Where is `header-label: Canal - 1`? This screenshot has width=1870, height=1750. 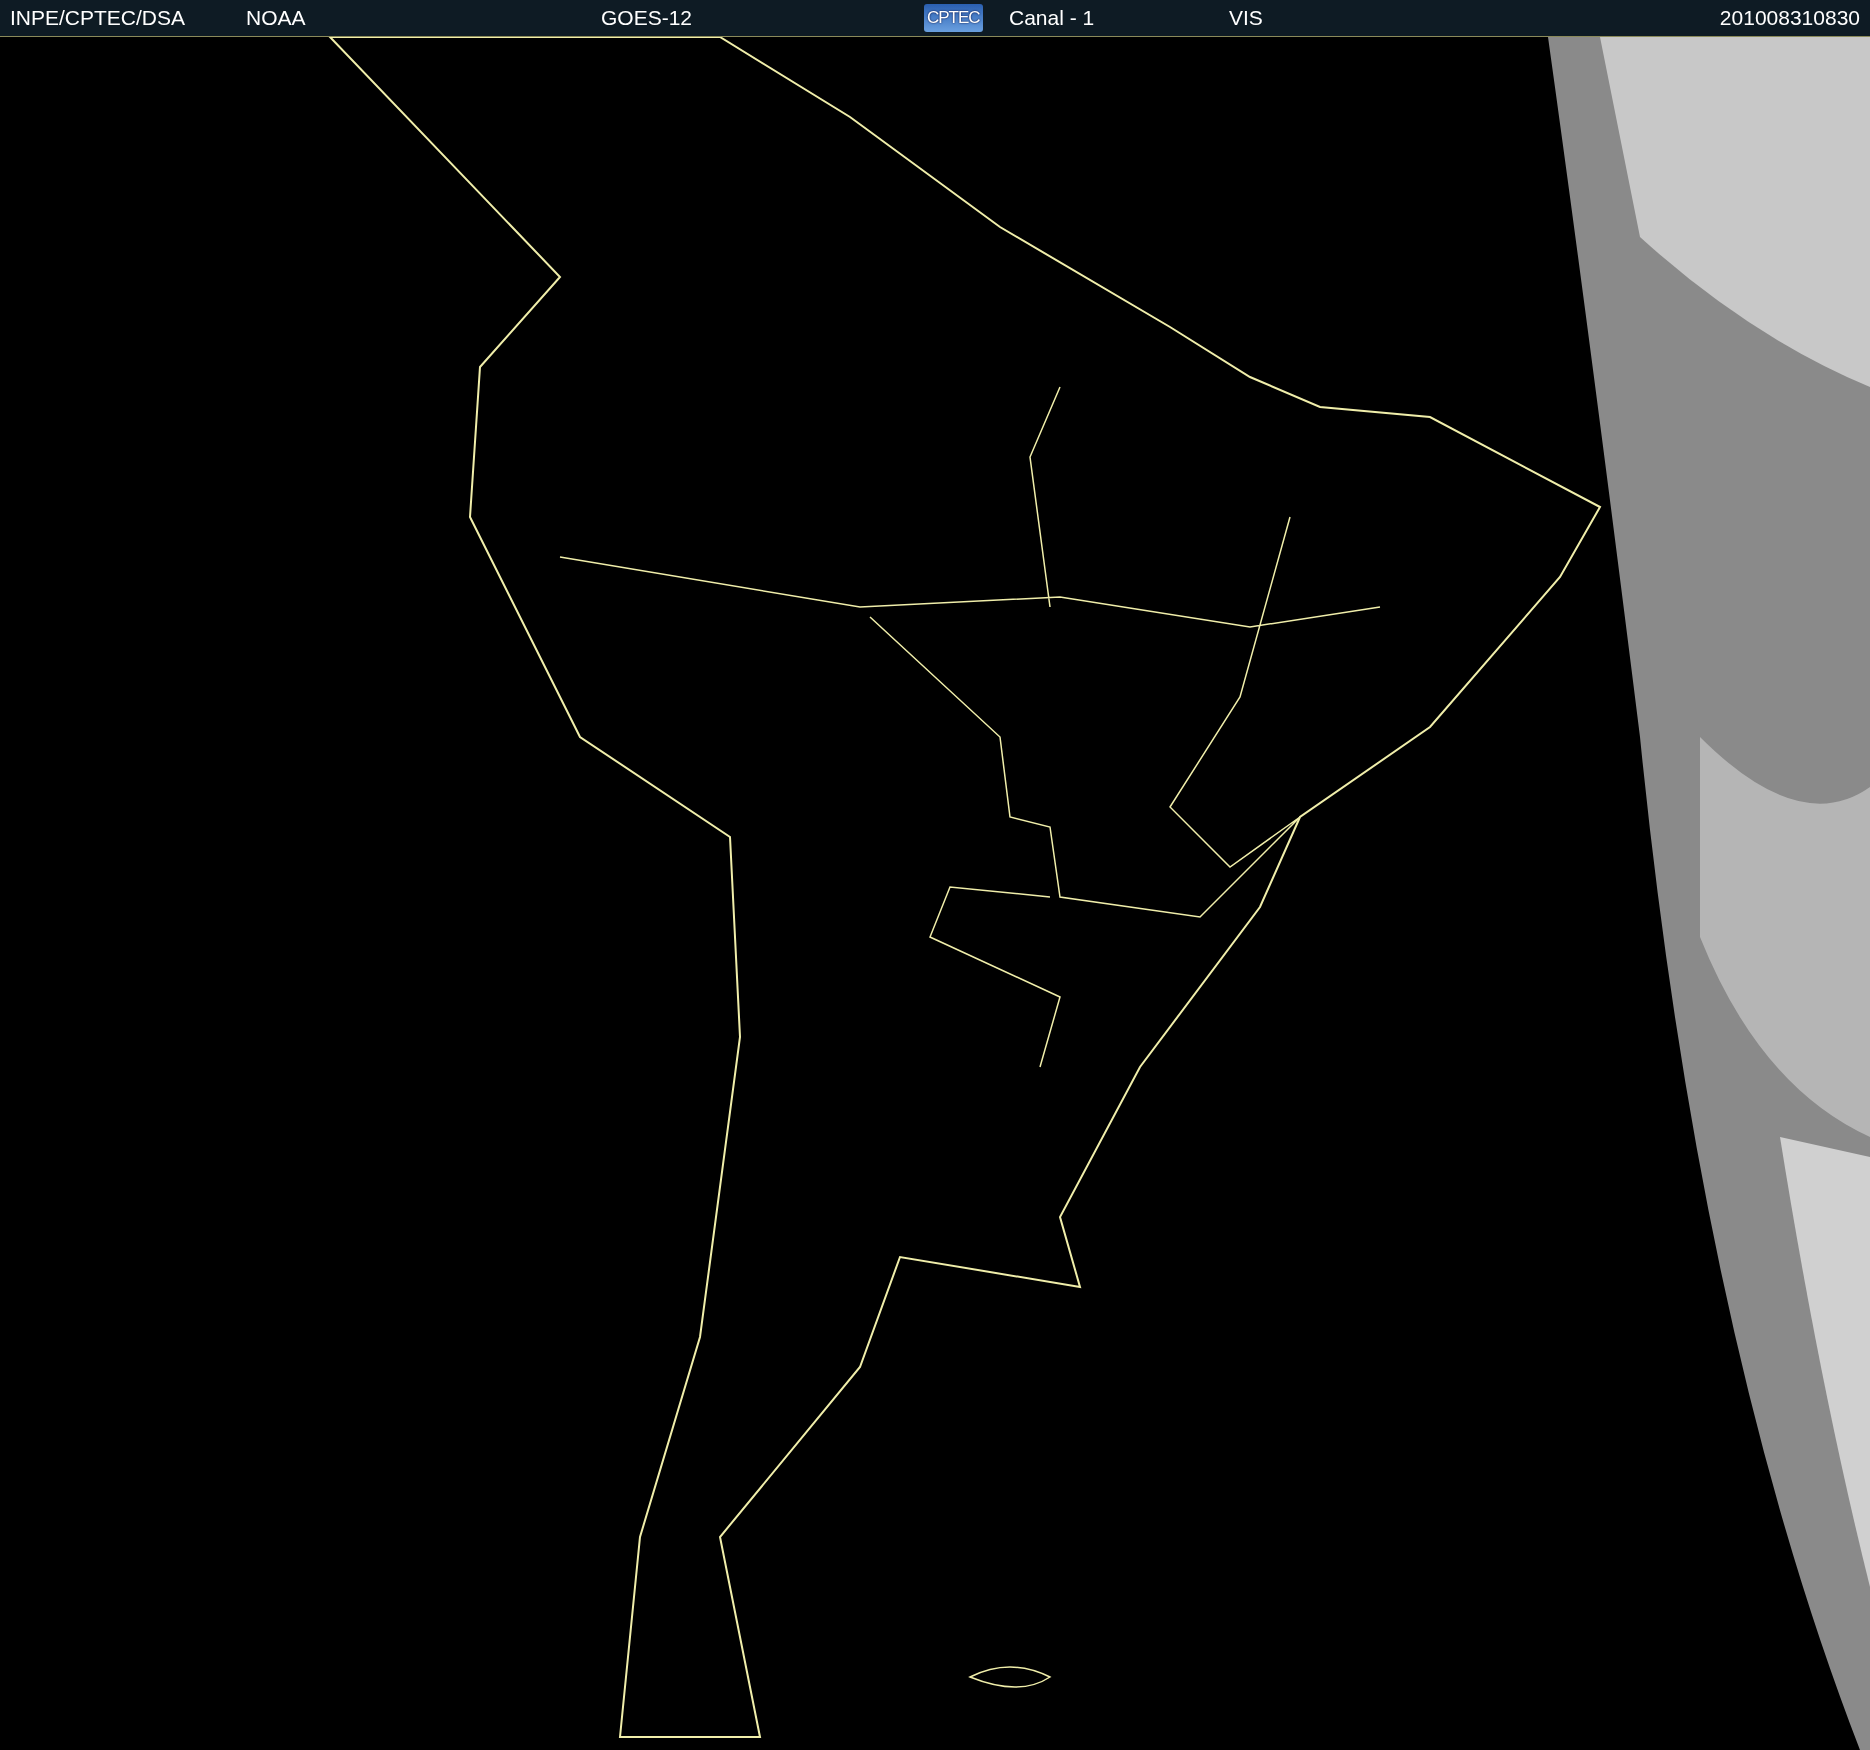
header-label: Canal - 1 is located at coordinates (1052, 18).